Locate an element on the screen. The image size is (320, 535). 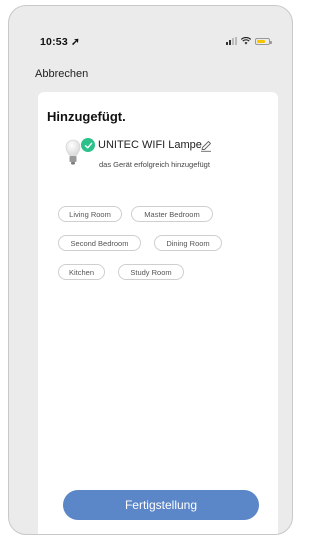
room-chip-study-room: Study Room is located at coordinates (151, 272).